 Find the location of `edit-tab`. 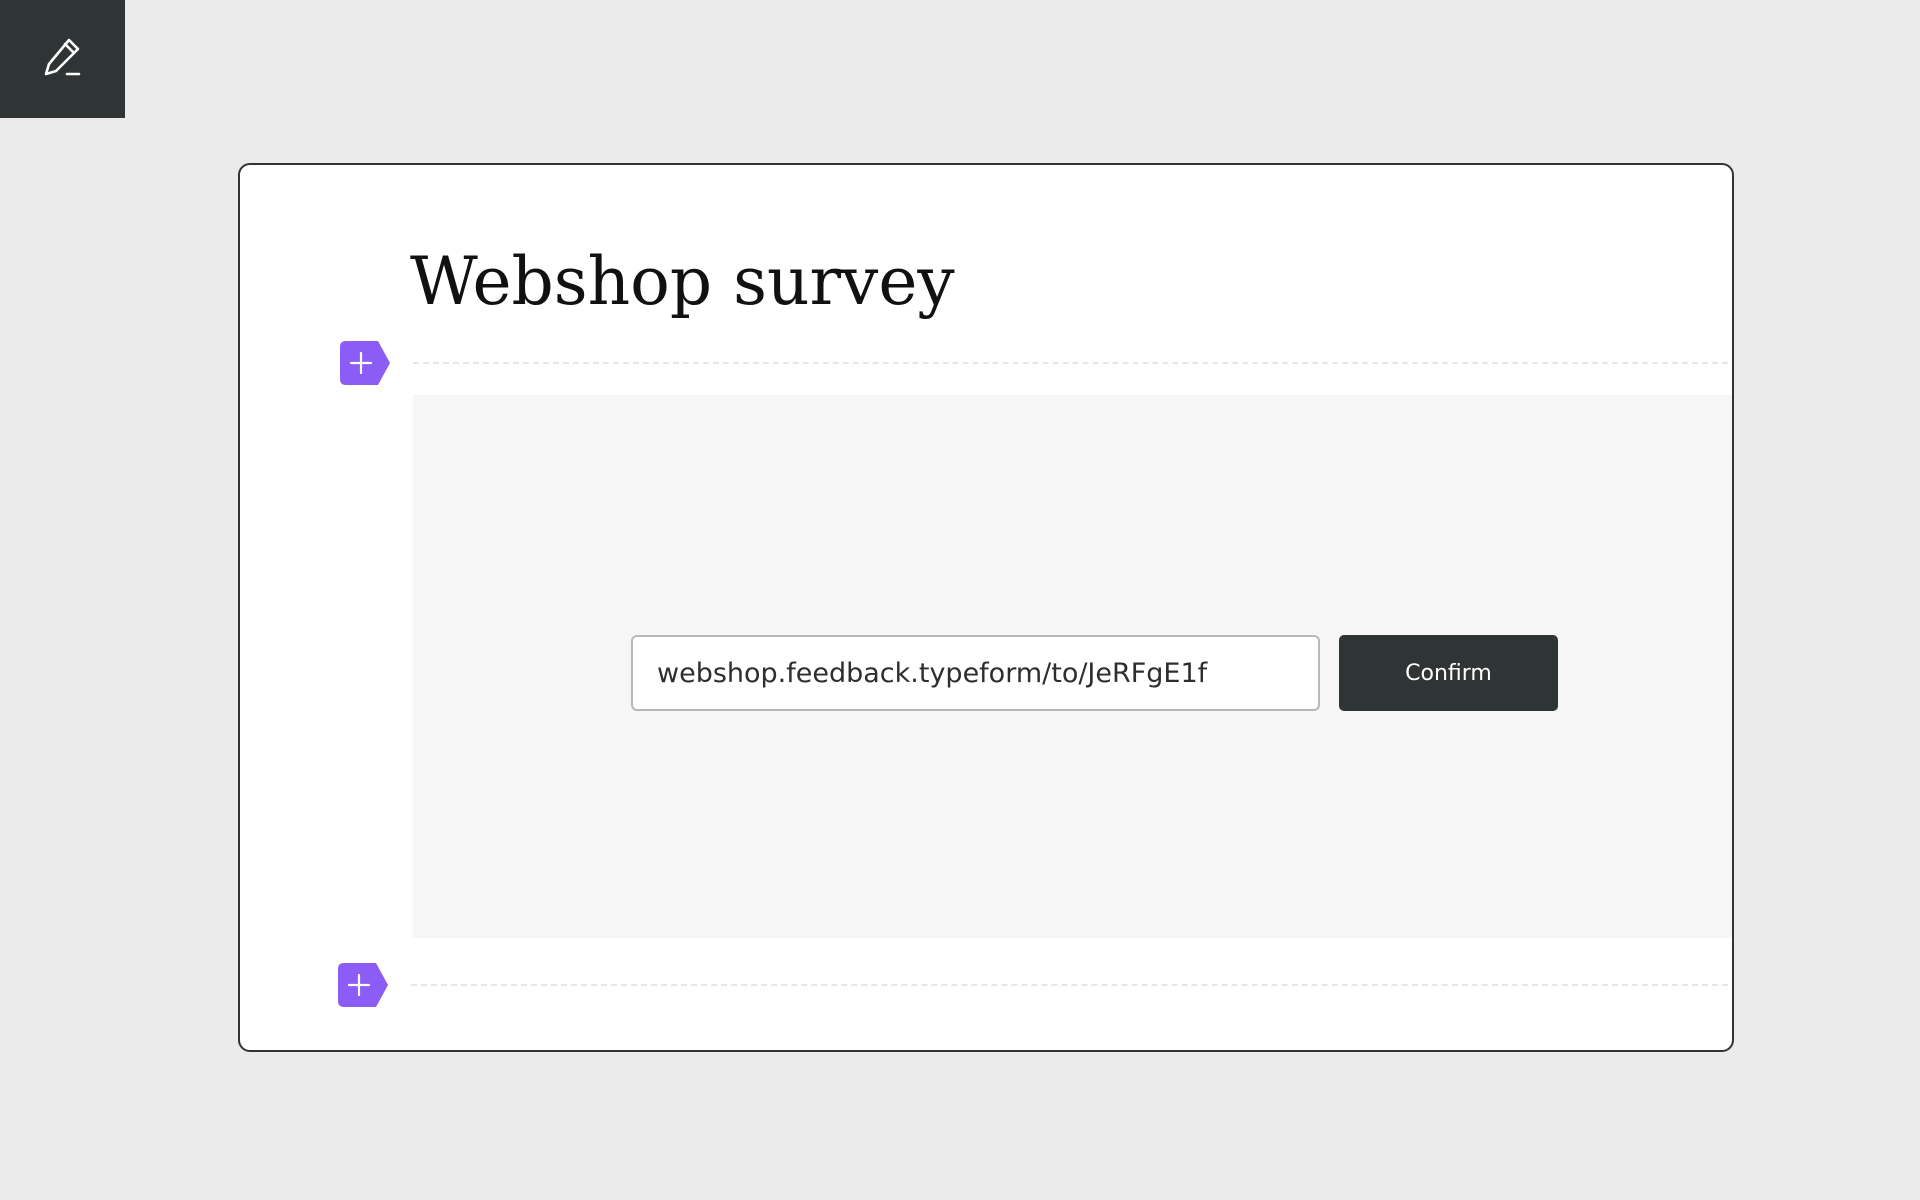

edit-tab is located at coordinates (62, 59).